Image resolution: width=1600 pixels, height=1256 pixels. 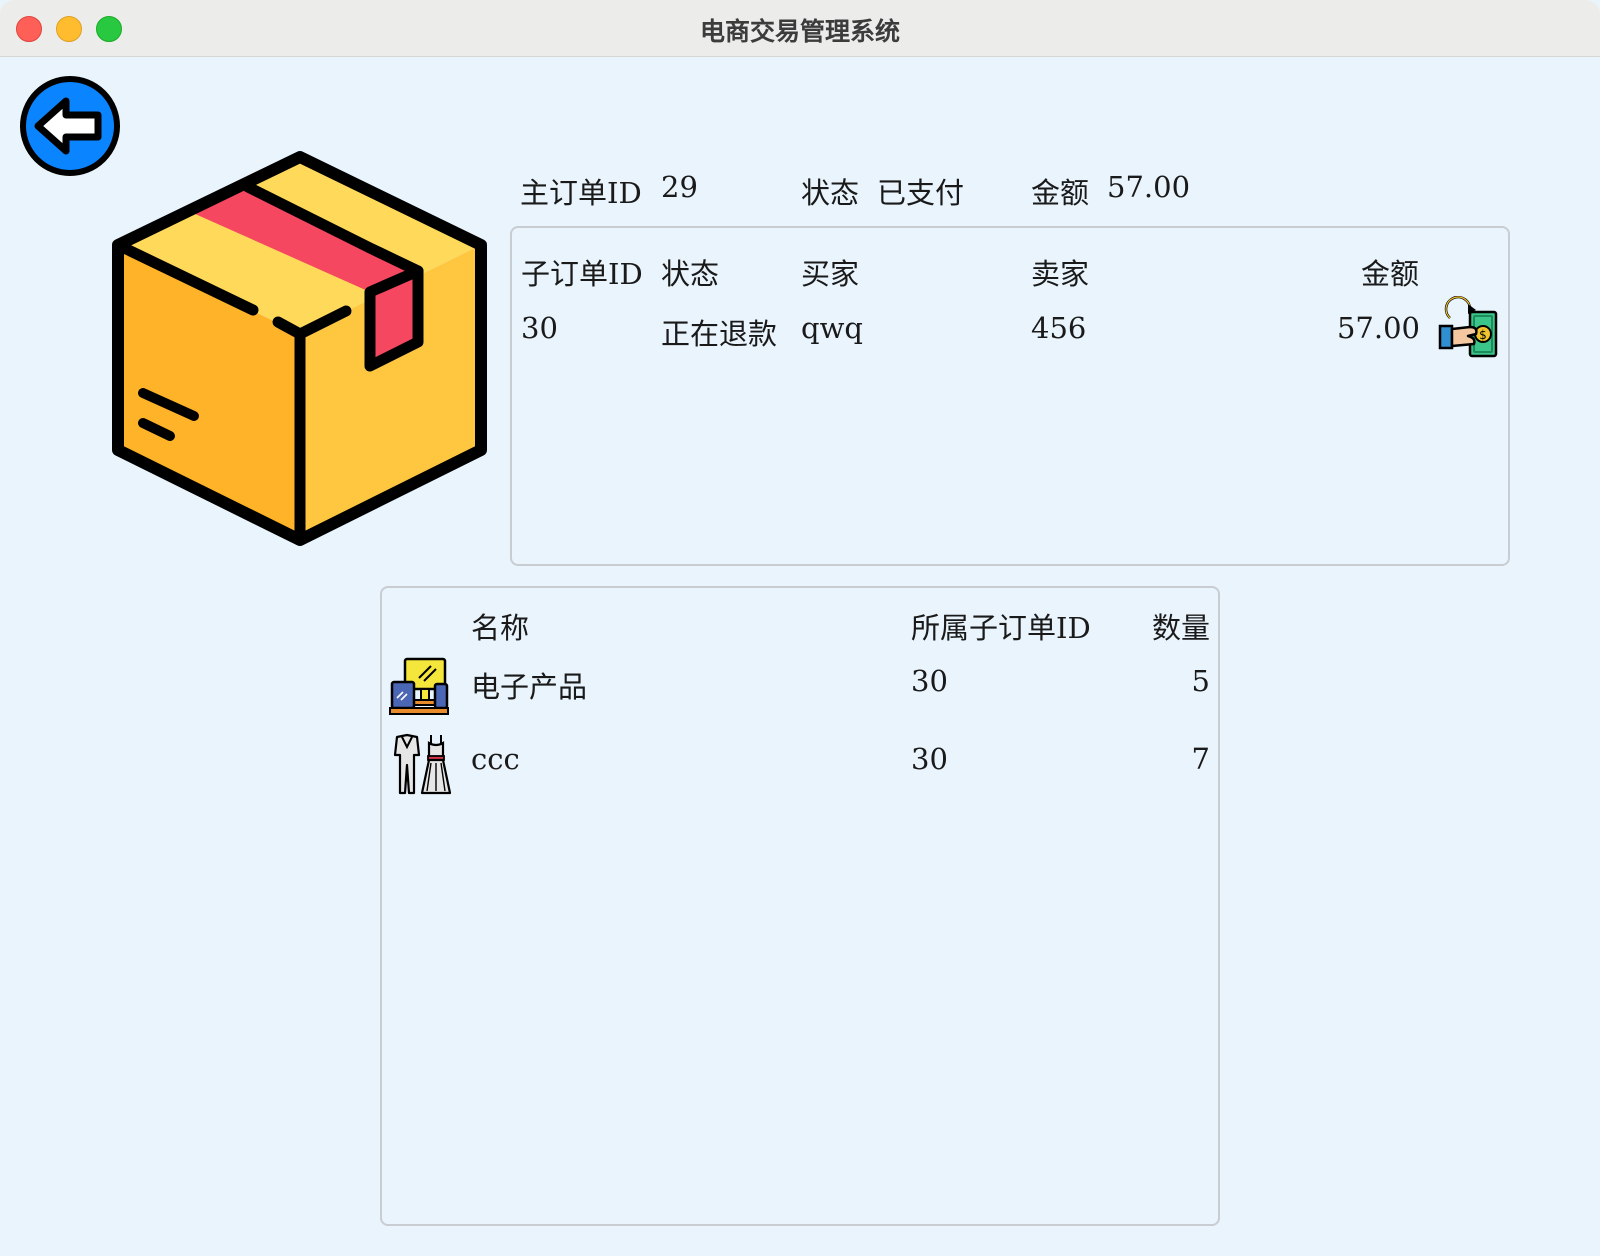 What do you see at coordinates (1060, 274) in the screenshot?
I see `sub-order-header-seller: 卖家` at bounding box center [1060, 274].